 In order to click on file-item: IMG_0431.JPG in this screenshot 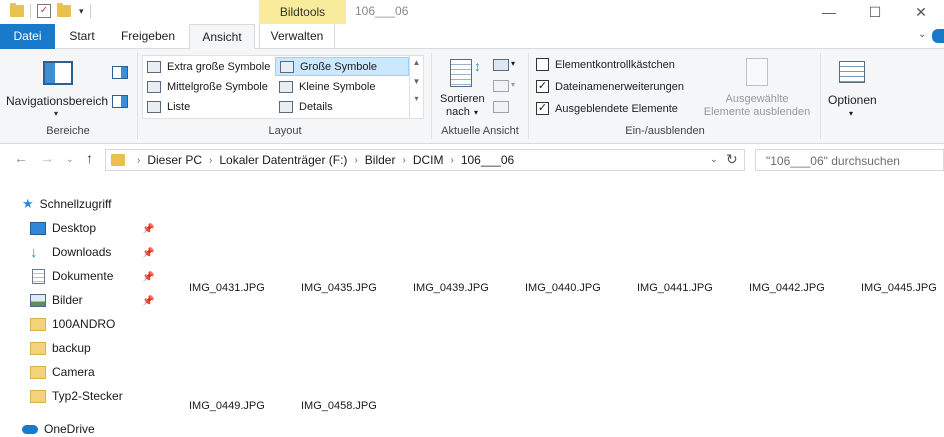, I will do `click(227, 288)`.